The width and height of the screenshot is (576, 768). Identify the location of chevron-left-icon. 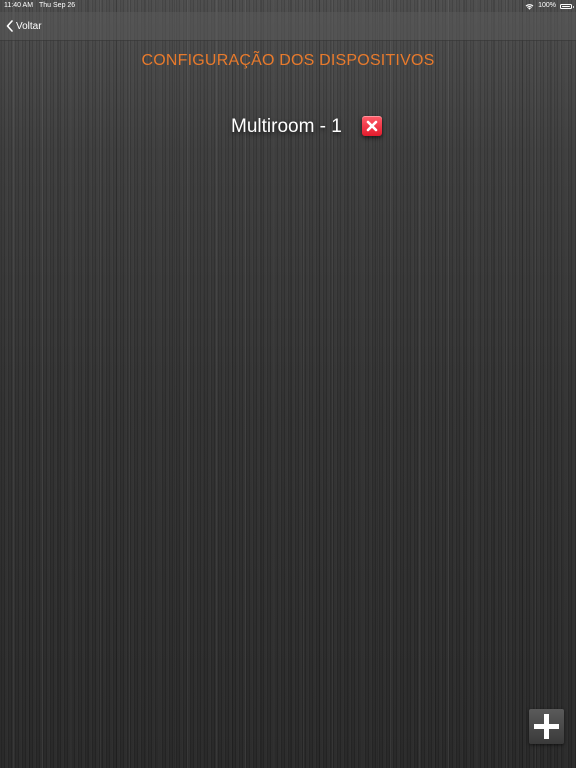
(9, 26).